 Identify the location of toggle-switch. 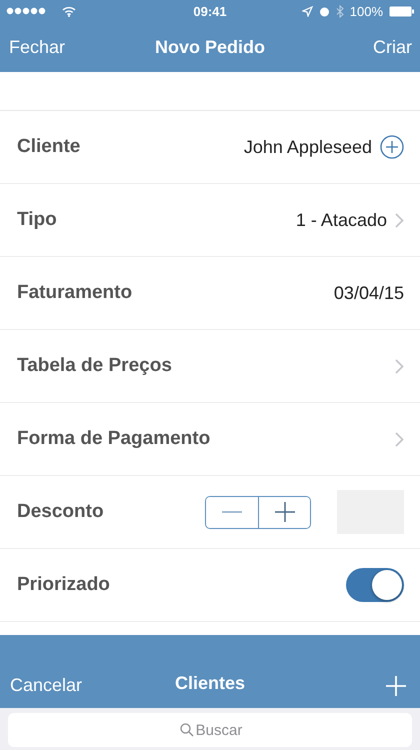
(375, 585).